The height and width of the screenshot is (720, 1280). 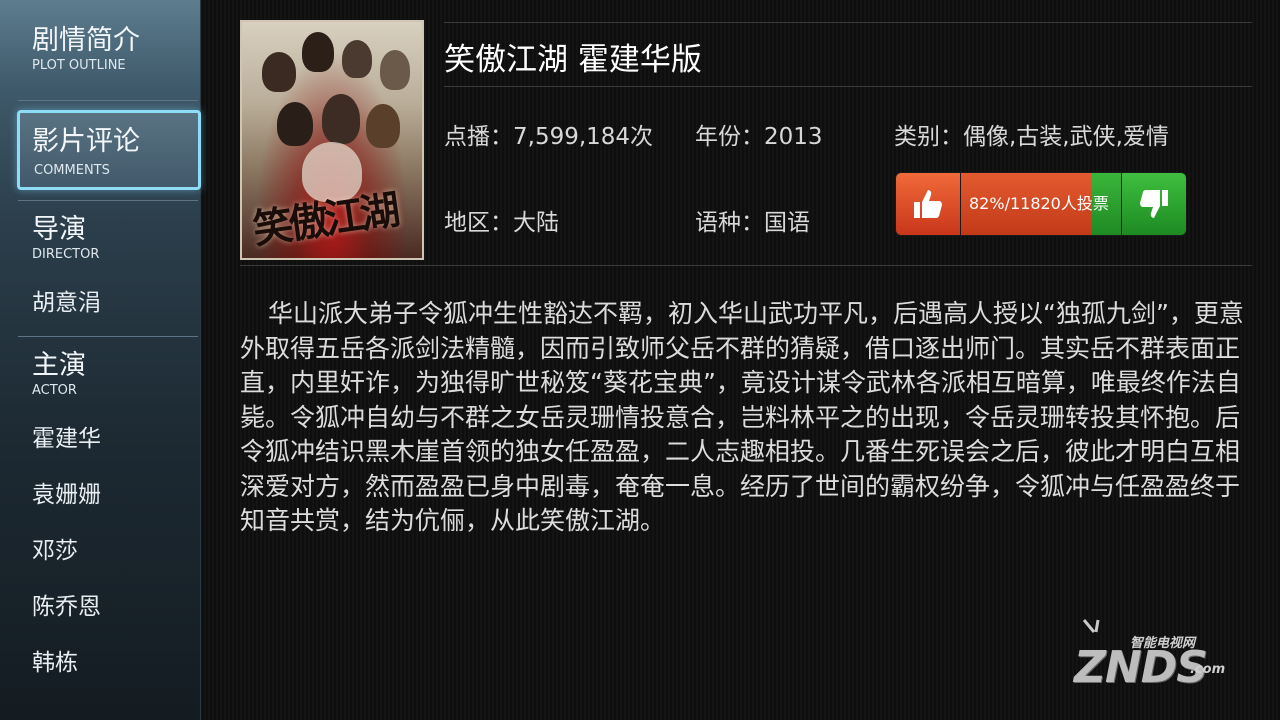 I want to click on genre: 类别：偶像,古装,武侠,爱情, so click(x=1031, y=137).